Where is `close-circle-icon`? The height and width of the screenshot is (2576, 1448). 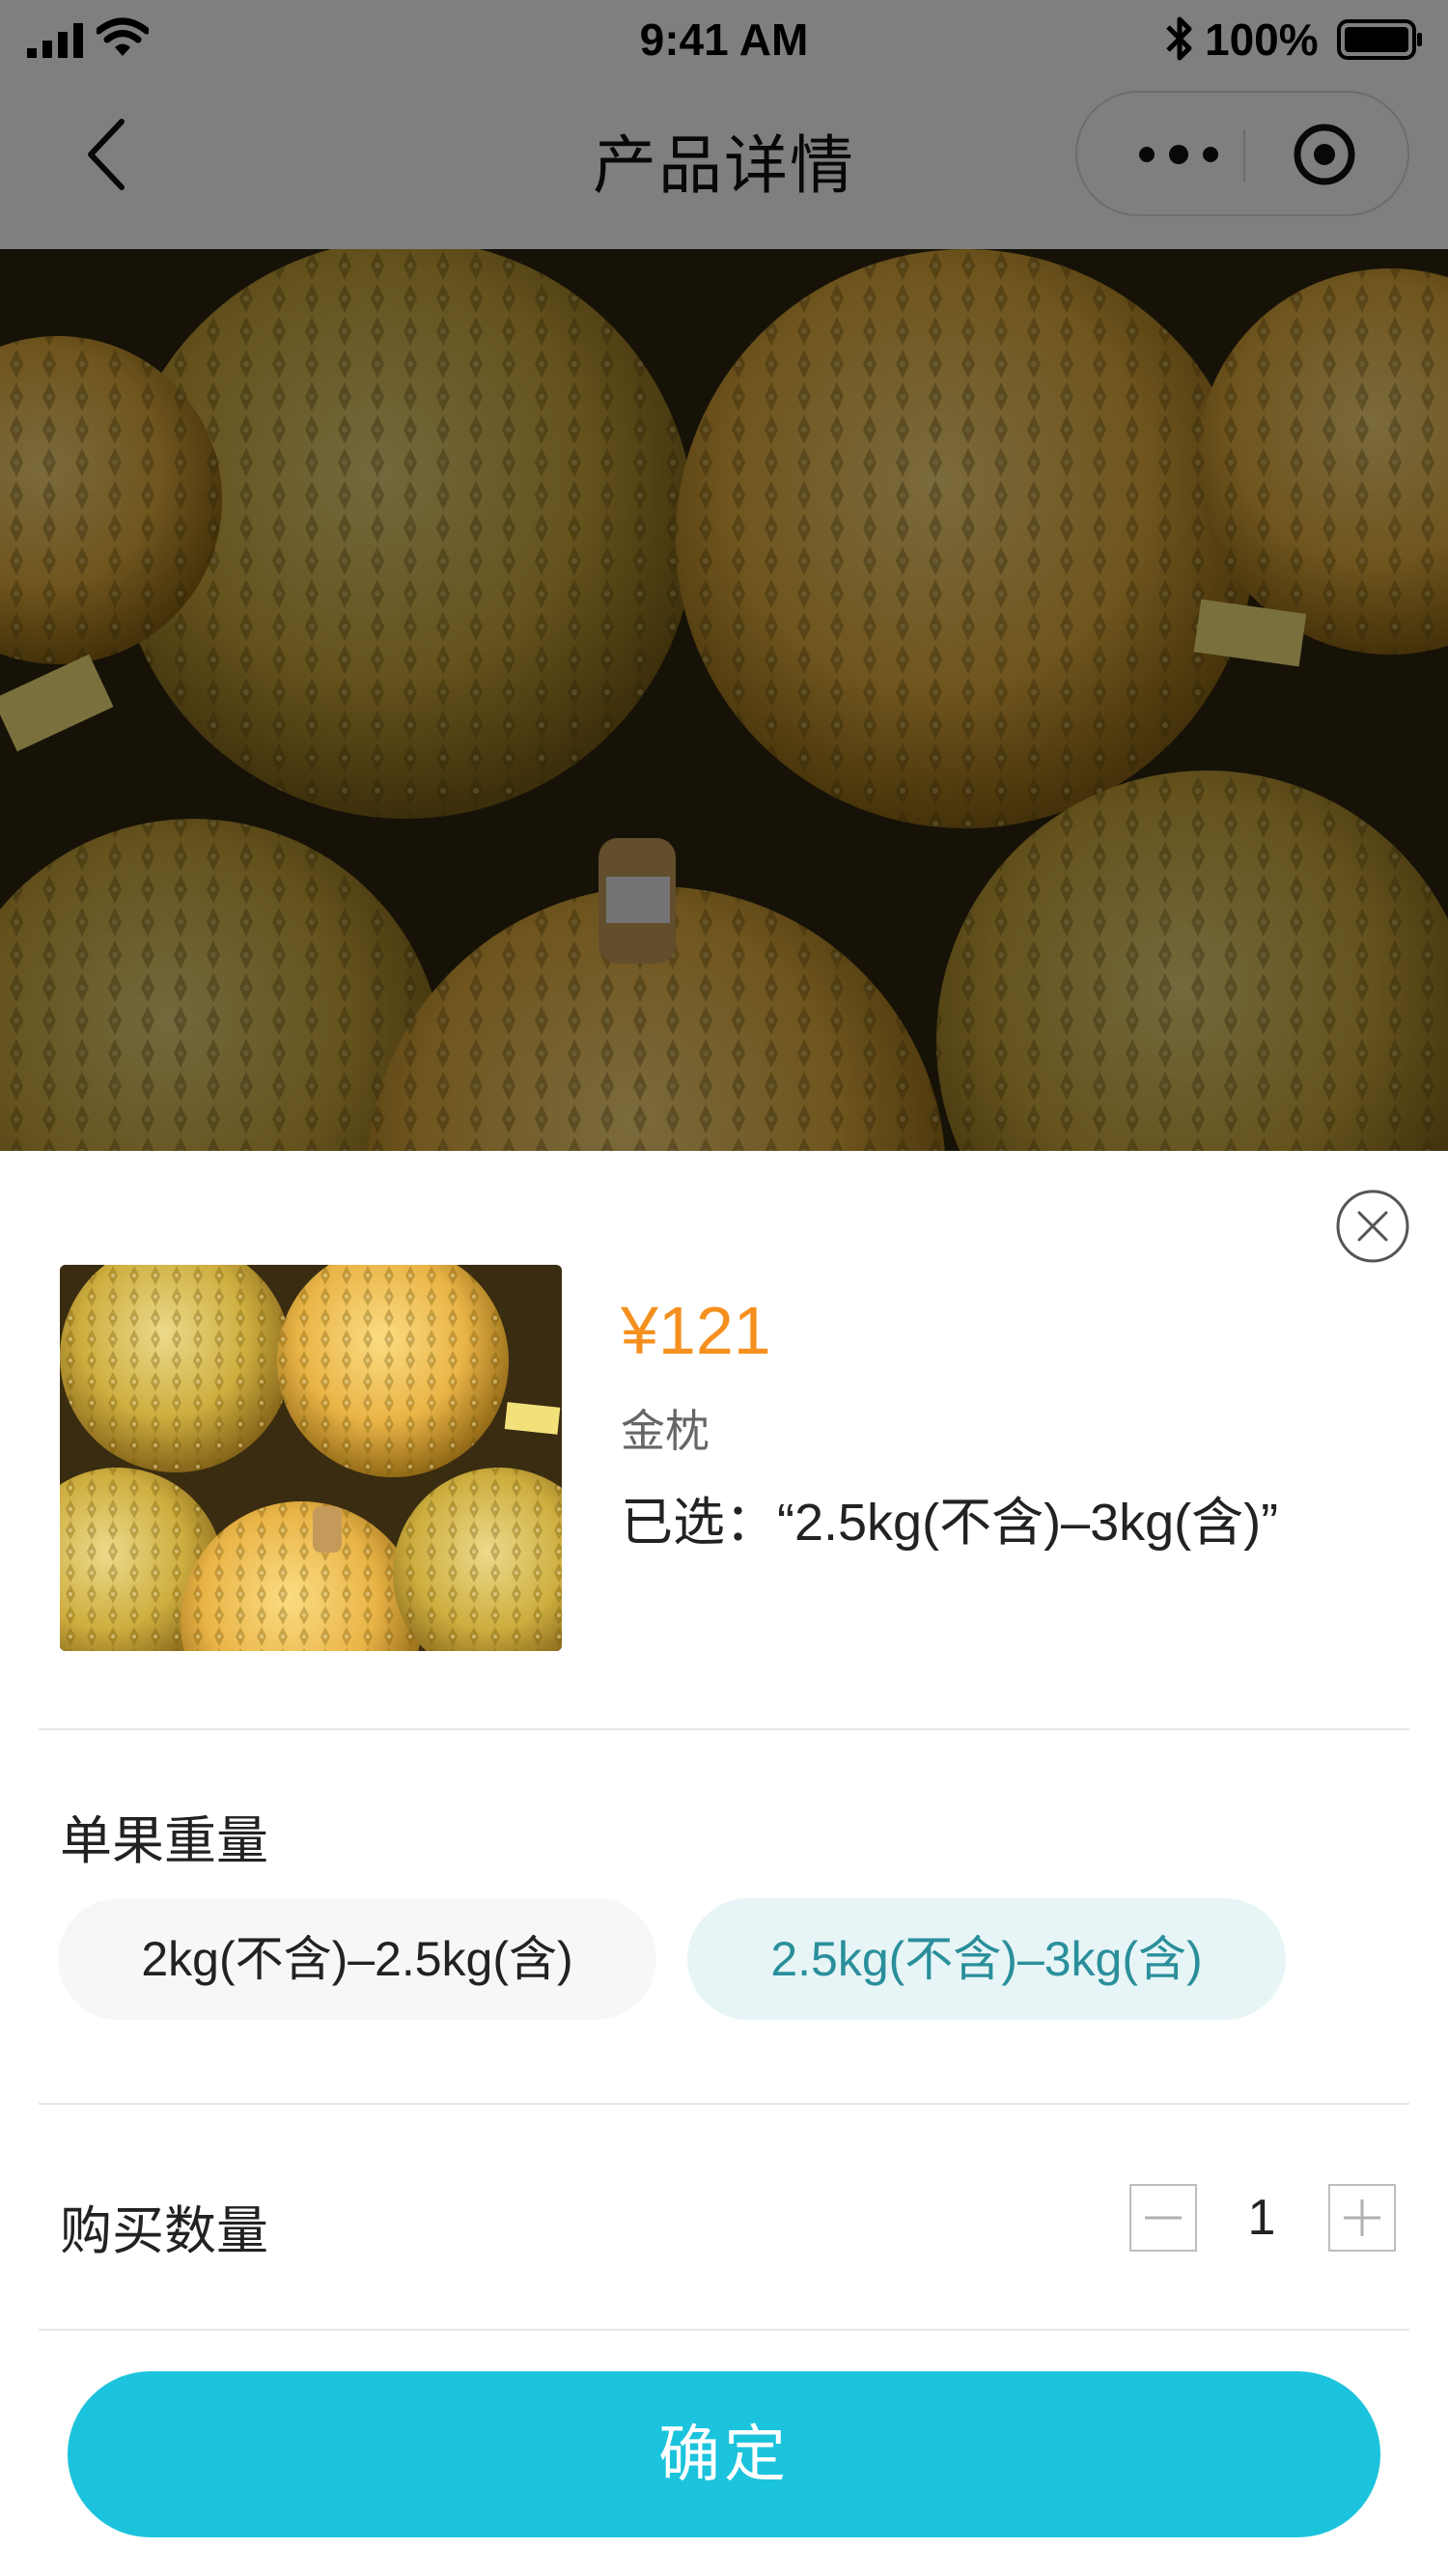
close-circle-icon is located at coordinates (1372, 1227).